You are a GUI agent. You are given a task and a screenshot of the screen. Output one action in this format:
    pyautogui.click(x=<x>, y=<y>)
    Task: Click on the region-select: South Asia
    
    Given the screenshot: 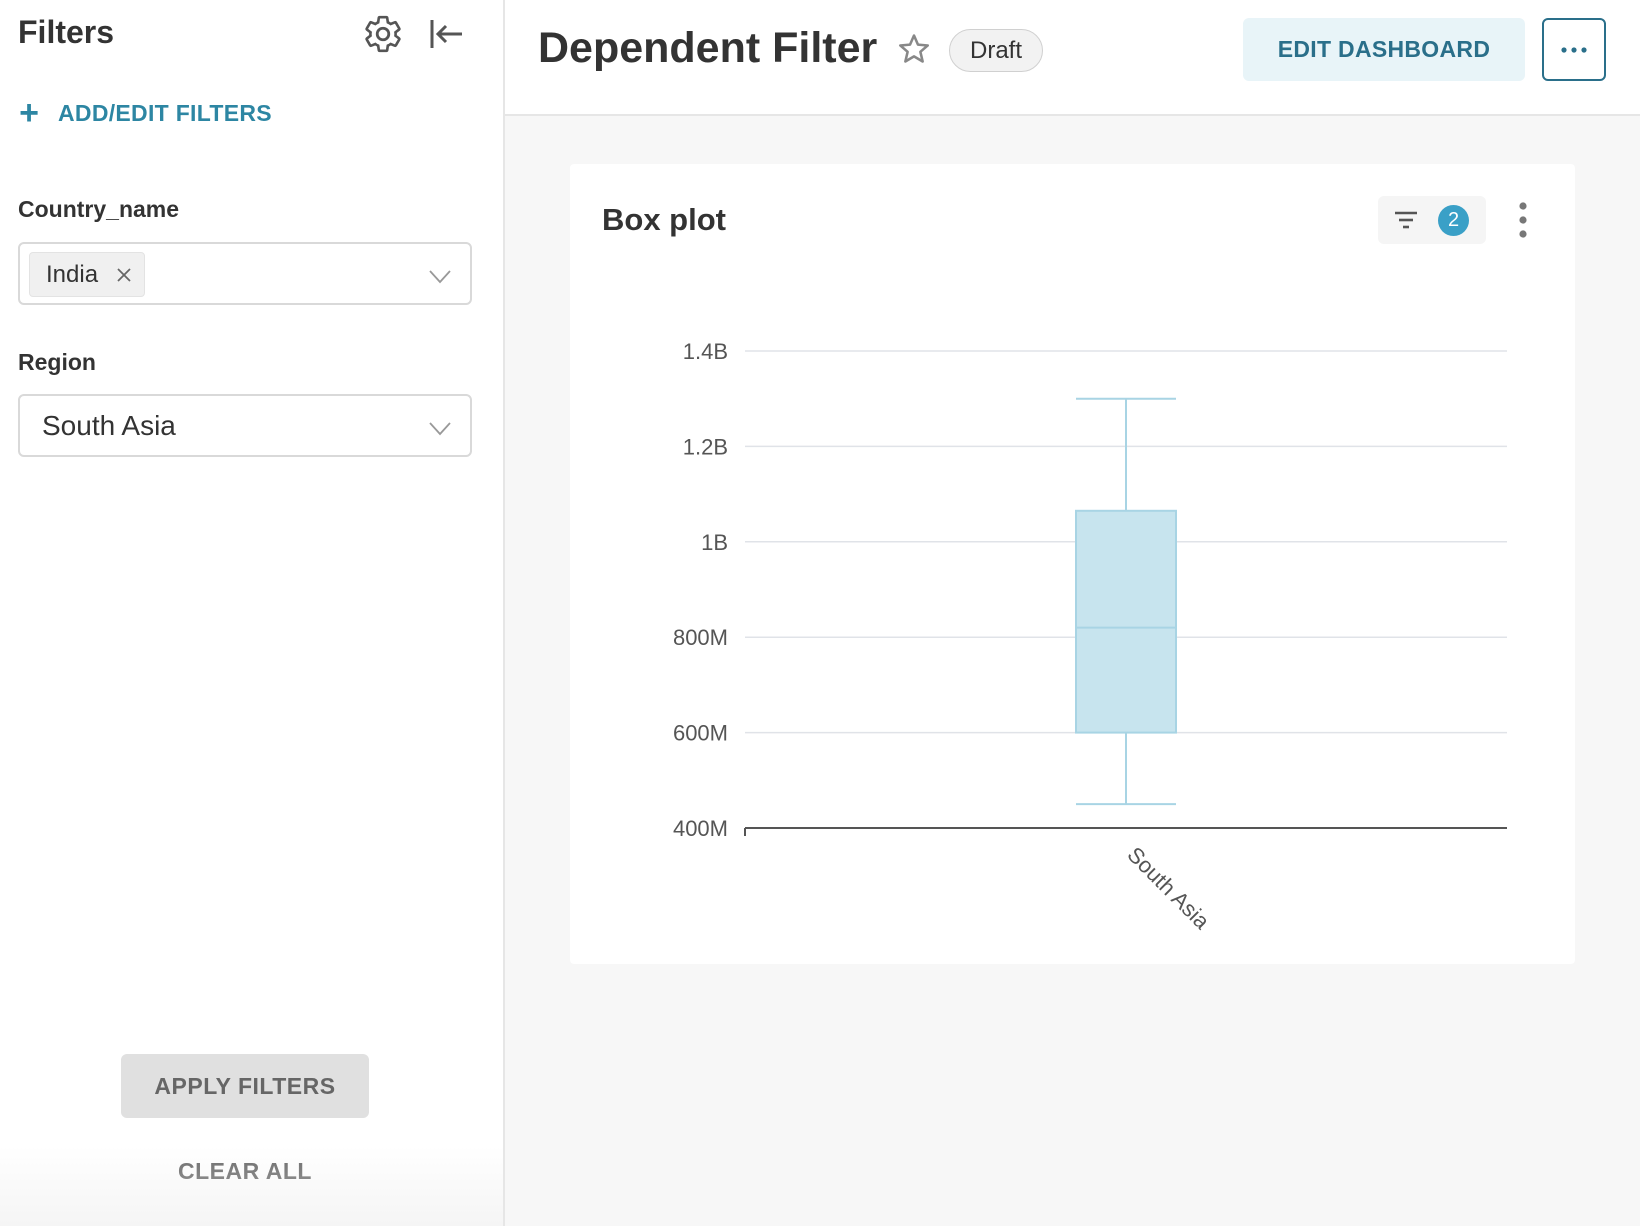 What is the action you would take?
    pyautogui.click(x=245, y=425)
    